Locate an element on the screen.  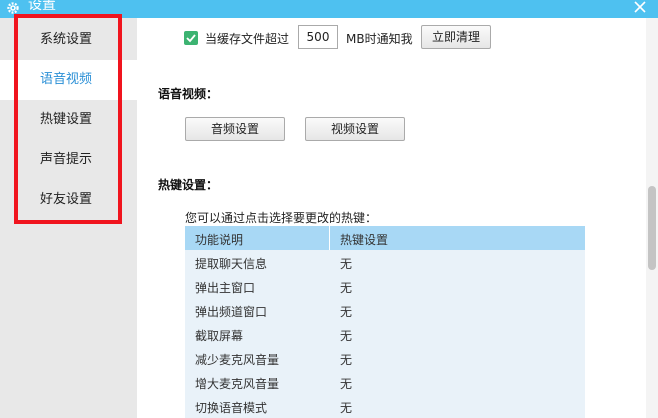
video-settings-button: 视频设置 is located at coordinates (355, 129).